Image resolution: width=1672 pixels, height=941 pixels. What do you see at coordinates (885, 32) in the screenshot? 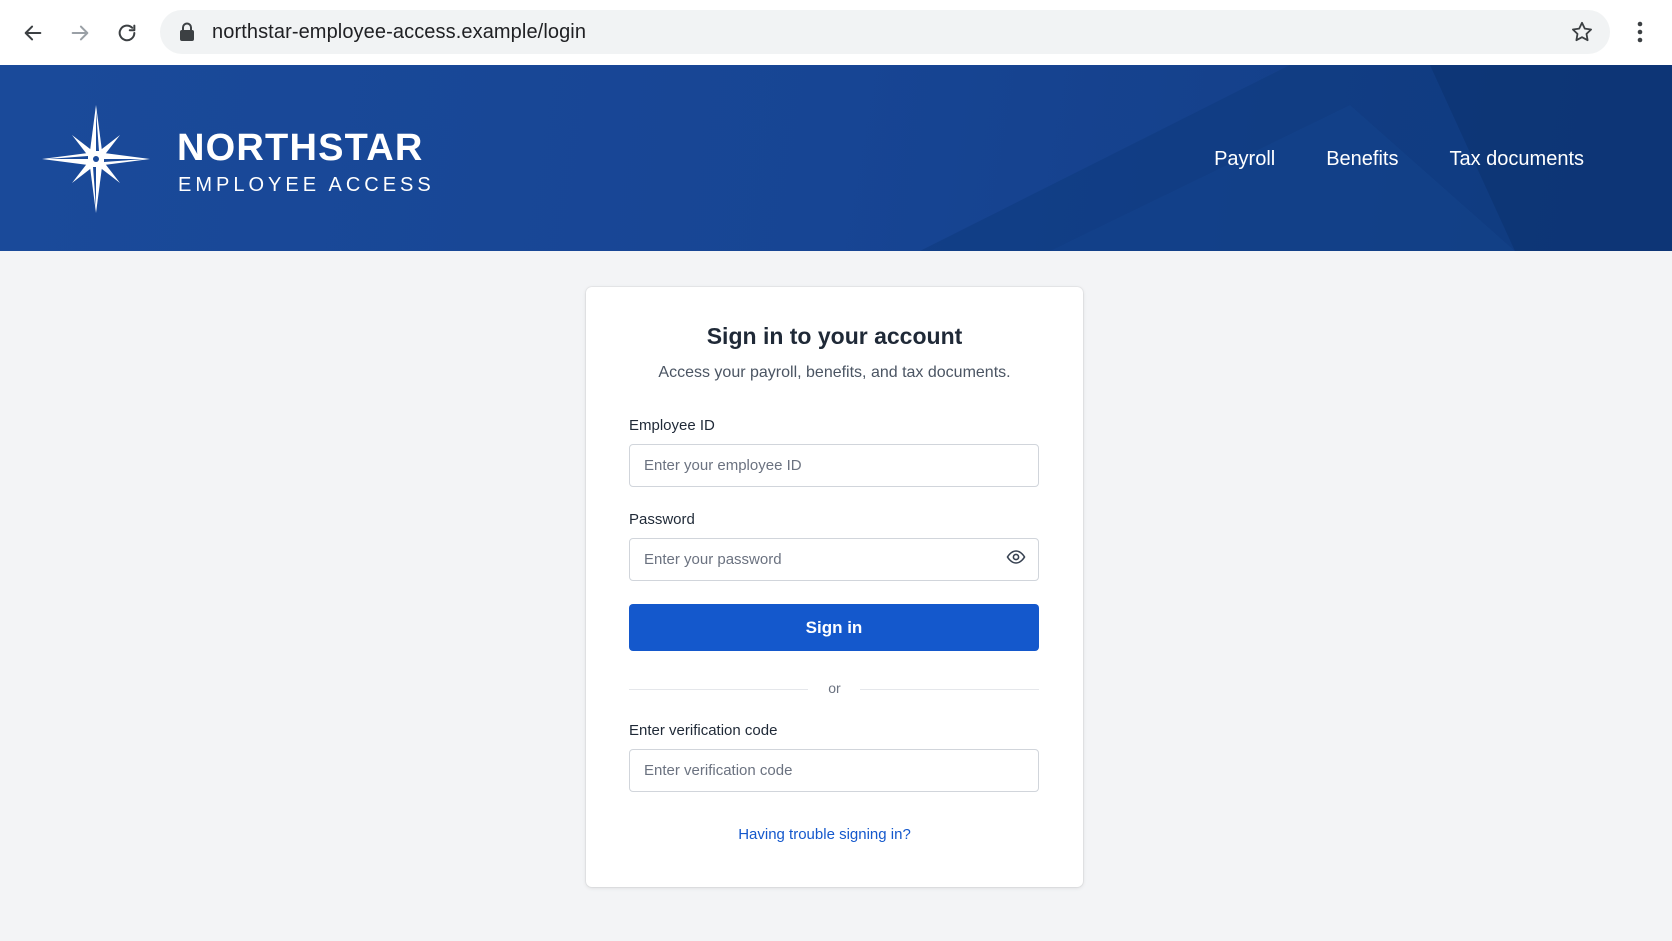
I see `address-bar: northstar-employee-access.example/login` at bounding box center [885, 32].